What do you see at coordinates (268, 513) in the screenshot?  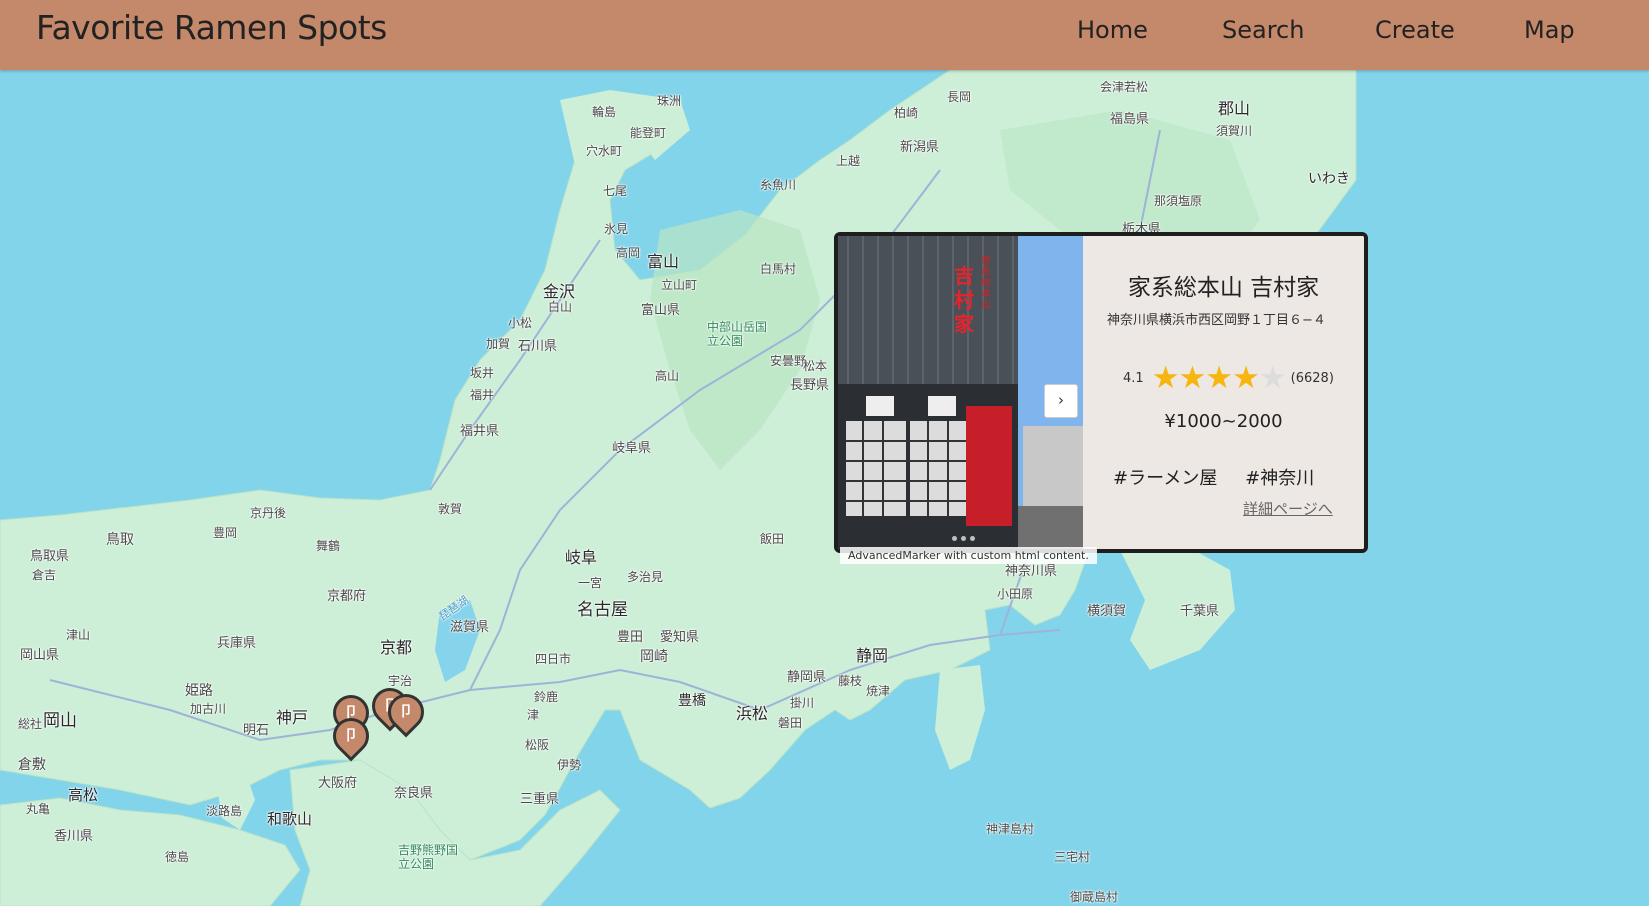 I see `label-kyotango: 京丹後` at bounding box center [268, 513].